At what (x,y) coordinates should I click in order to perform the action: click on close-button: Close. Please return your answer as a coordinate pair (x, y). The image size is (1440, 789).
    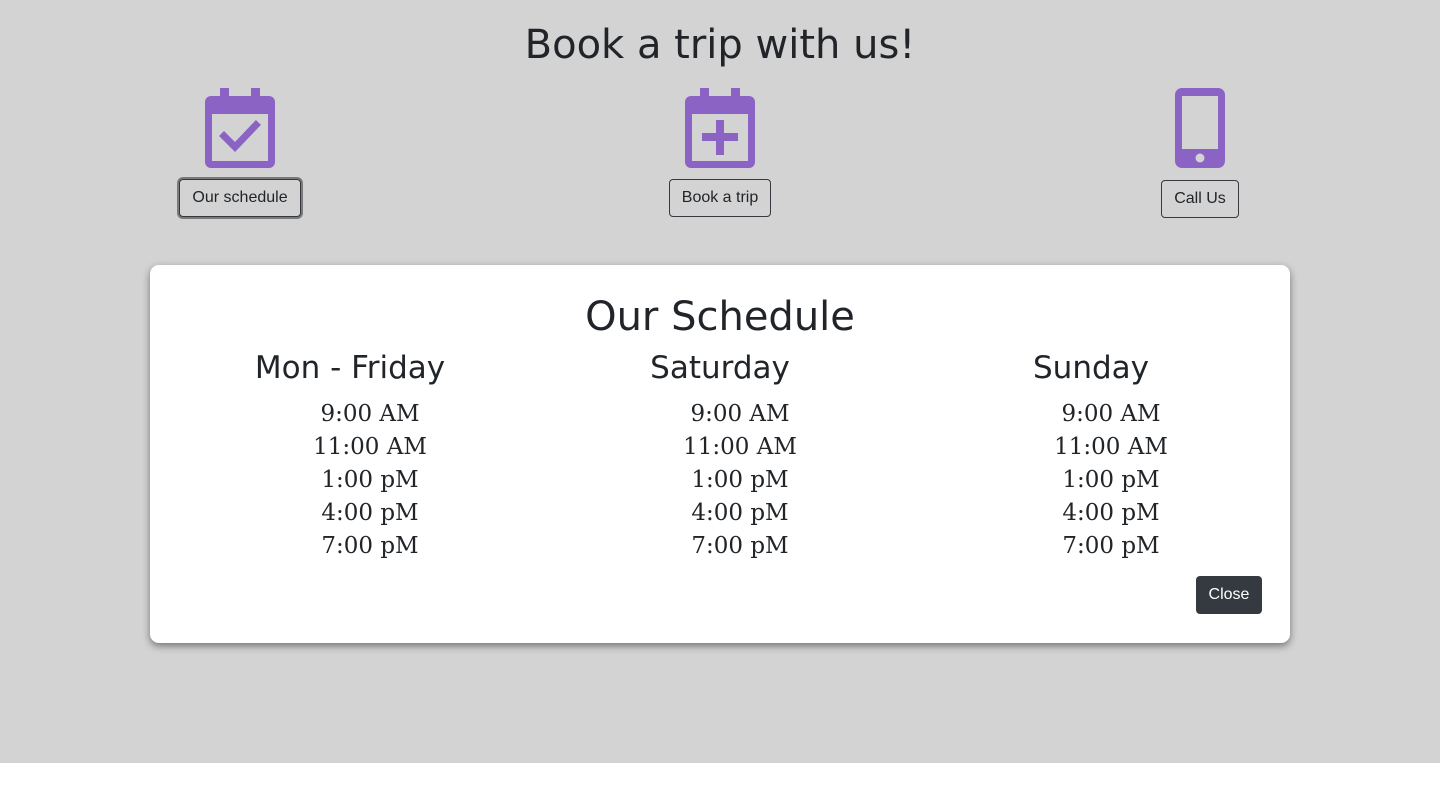
    Looking at the image, I should click on (1229, 595).